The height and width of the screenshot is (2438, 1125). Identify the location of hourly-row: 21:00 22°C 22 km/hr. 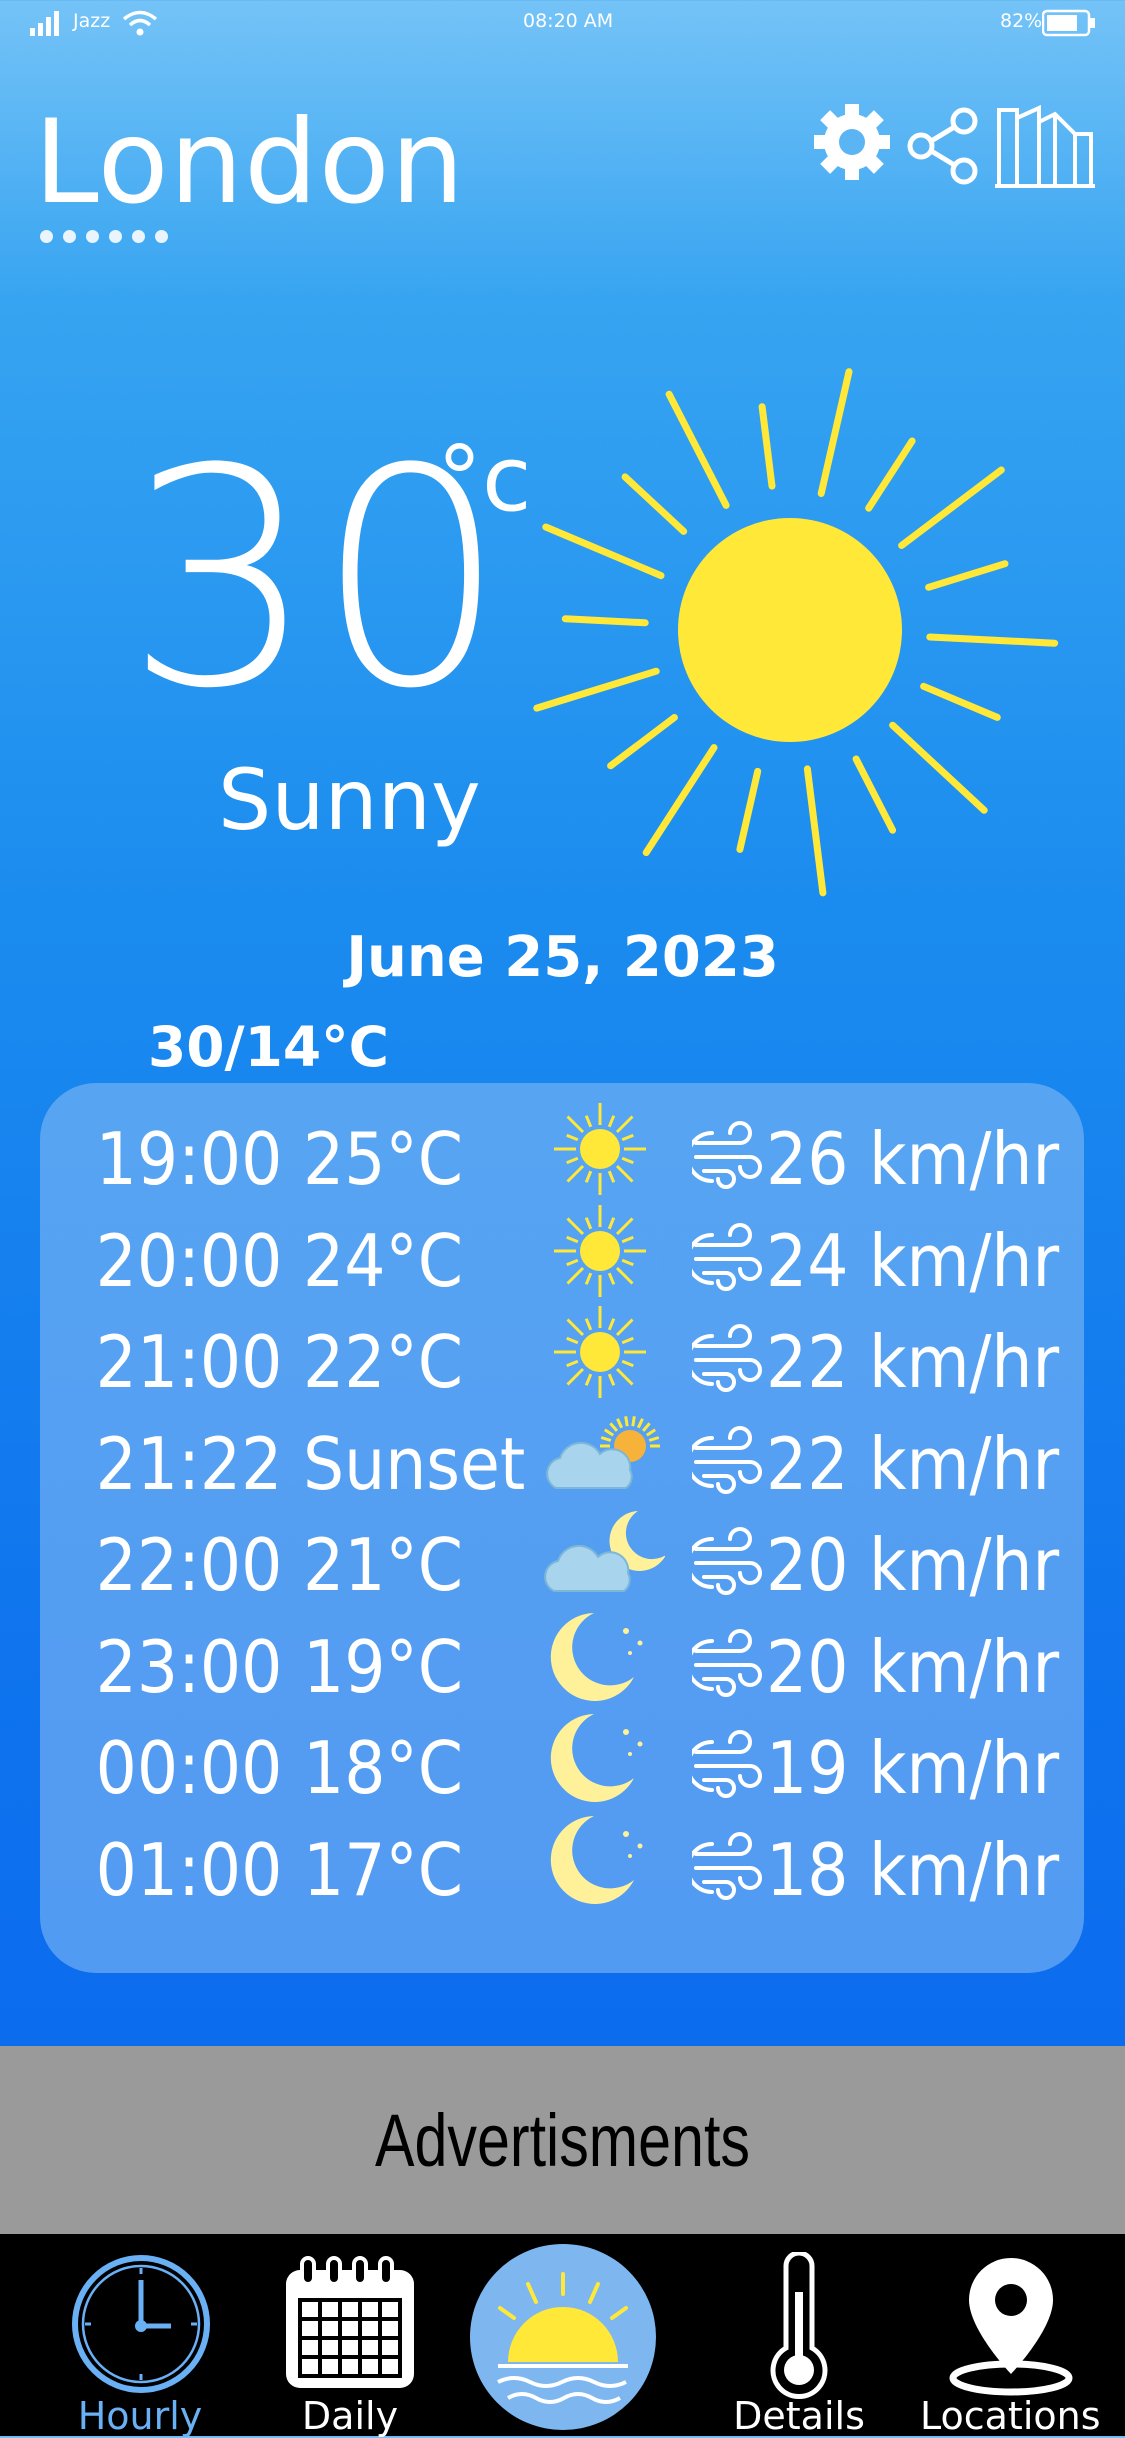
(562, 1353).